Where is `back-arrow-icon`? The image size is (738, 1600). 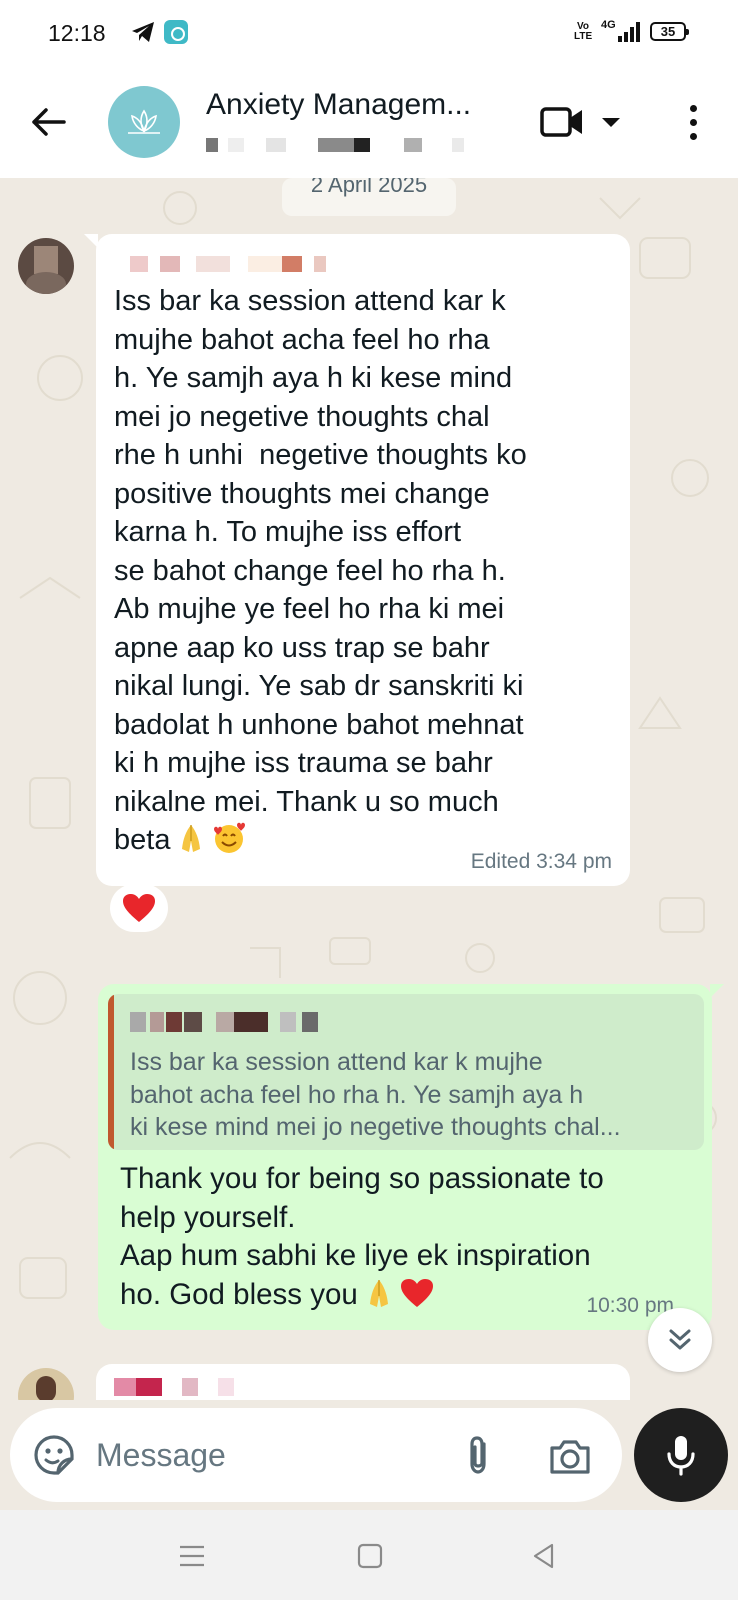
back-arrow-icon is located at coordinates (49, 122).